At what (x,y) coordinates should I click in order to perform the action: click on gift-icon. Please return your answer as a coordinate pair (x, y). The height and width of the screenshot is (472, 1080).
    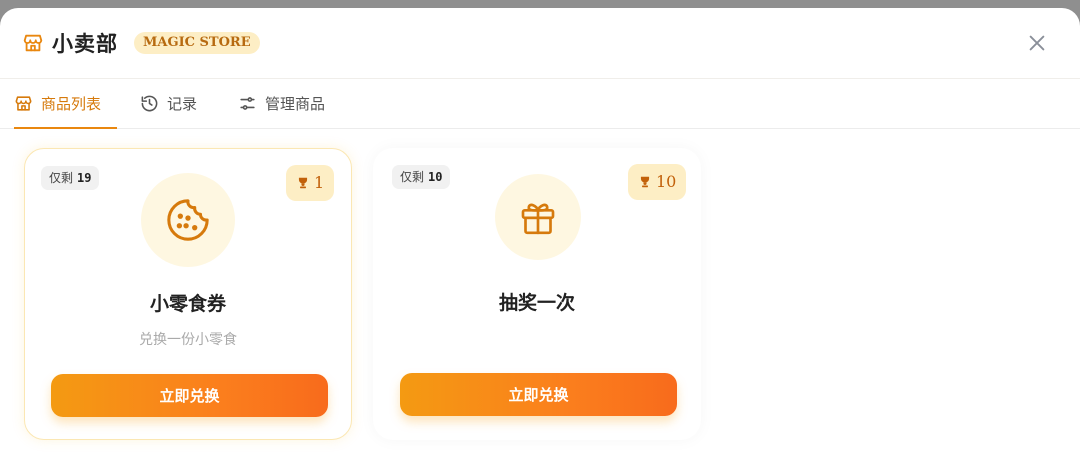
    Looking at the image, I should click on (538, 219).